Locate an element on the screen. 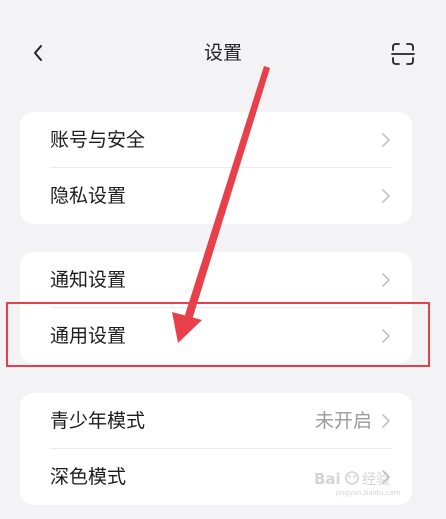 This screenshot has width=446, height=519. settings-item-teen-mode: 青少年模式 未开启 is located at coordinates (216, 421).